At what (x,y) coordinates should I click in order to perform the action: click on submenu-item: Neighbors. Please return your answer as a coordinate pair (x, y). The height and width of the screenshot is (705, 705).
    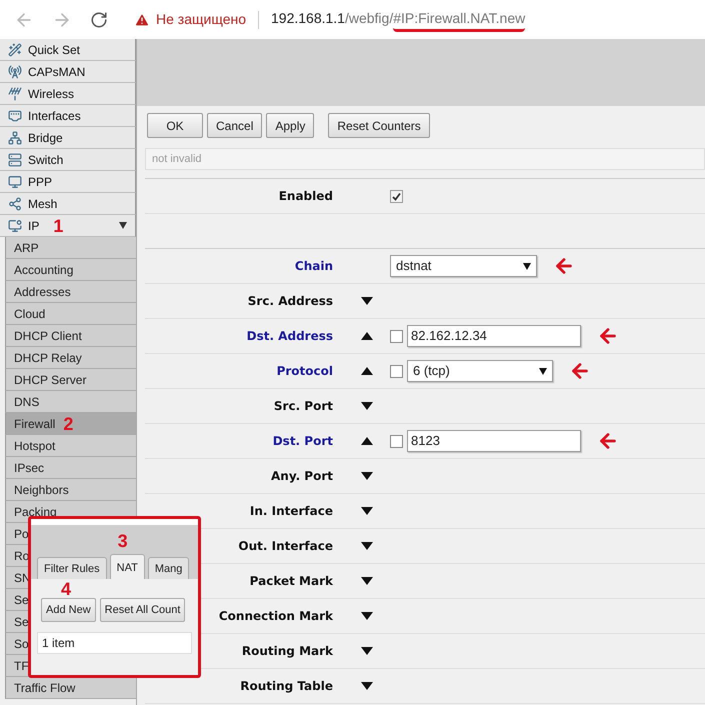
    Looking at the image, I should click on (70, 490).